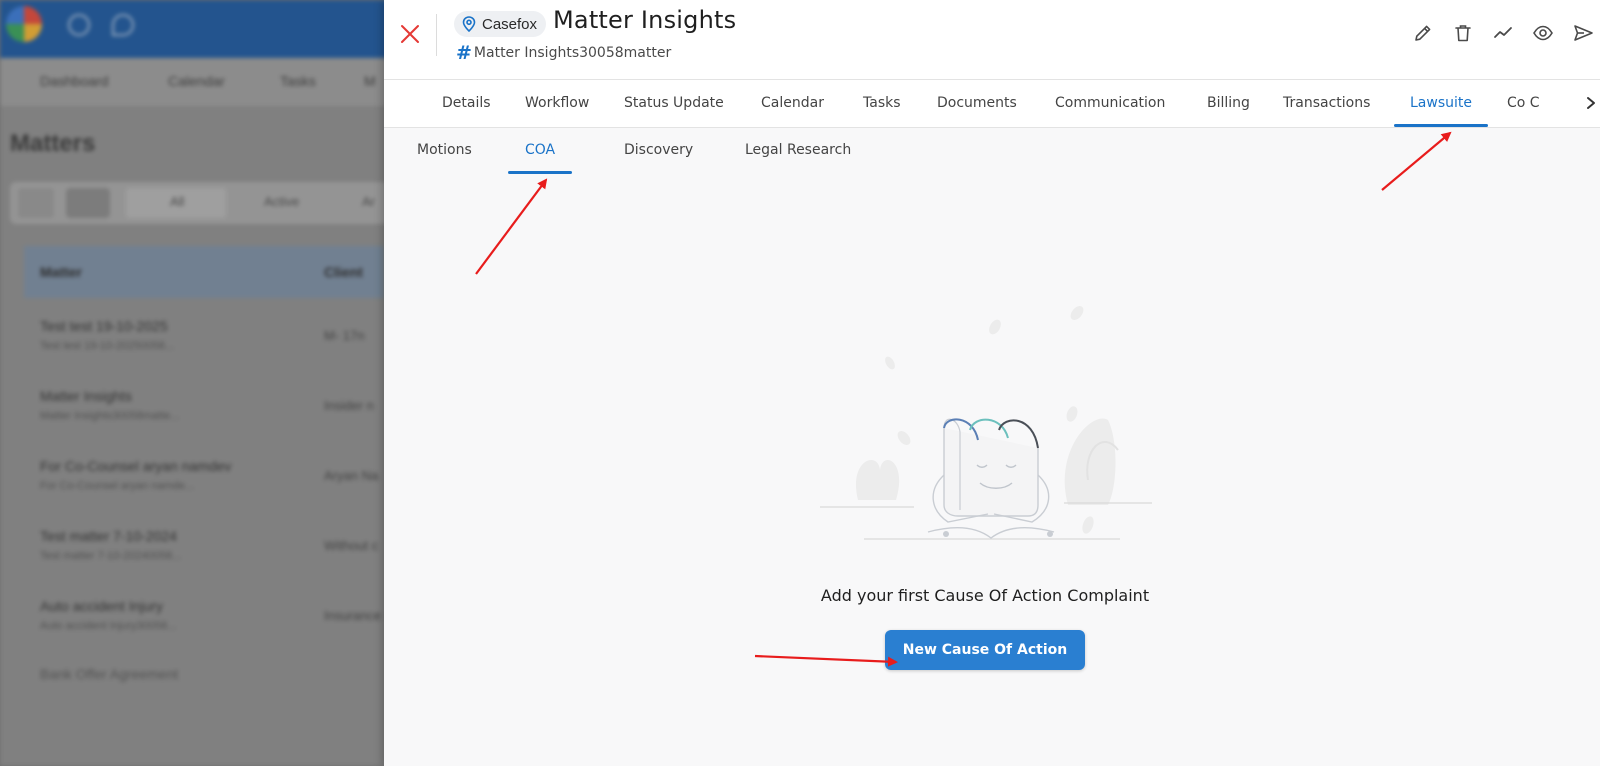 The image size is (1600, 766). I want to click on new-cause-of-action-button: New Cause Of Action, so click(985, 650).